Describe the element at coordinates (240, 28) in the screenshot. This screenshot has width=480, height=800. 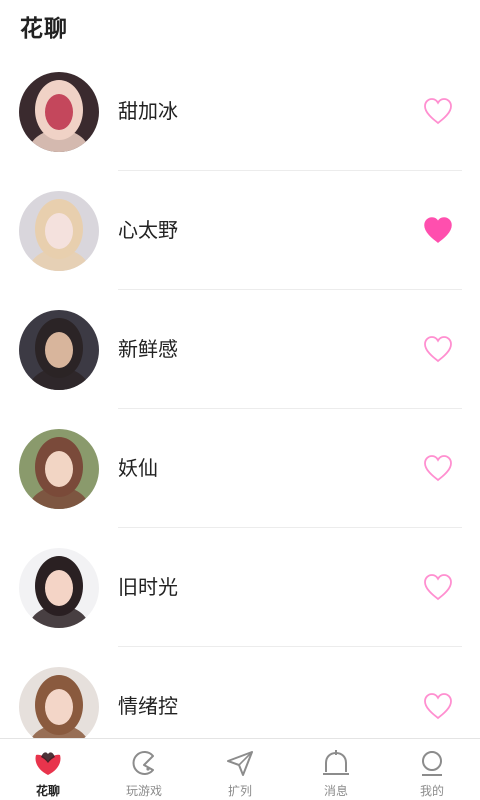
I see `header: 花聊` at that location.